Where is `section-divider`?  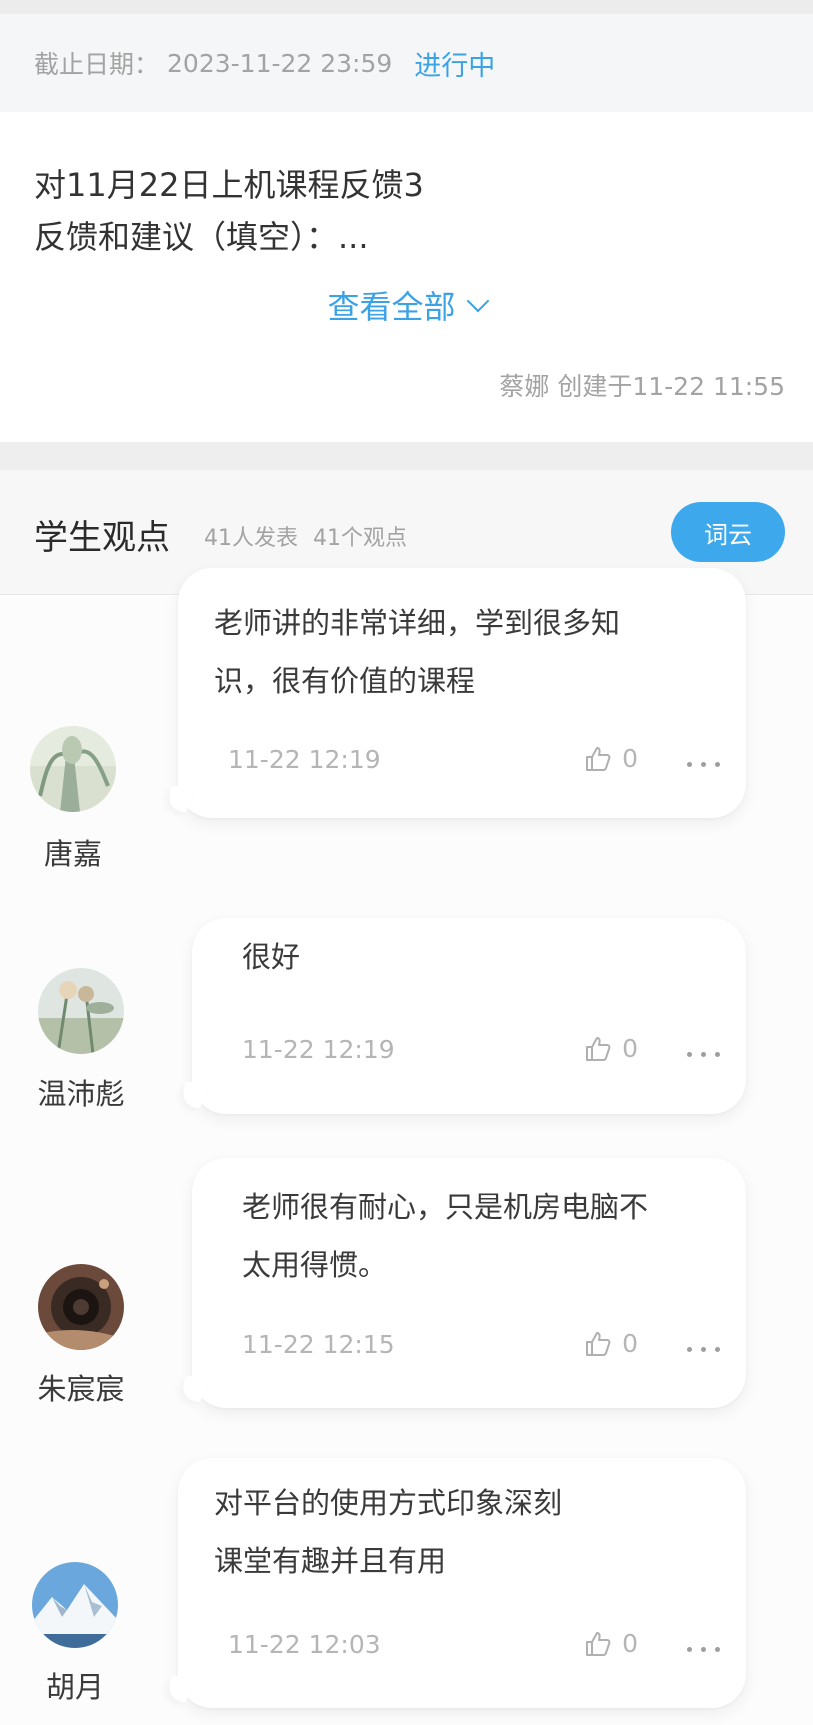
section-divider is located at coordinates (406, 456).